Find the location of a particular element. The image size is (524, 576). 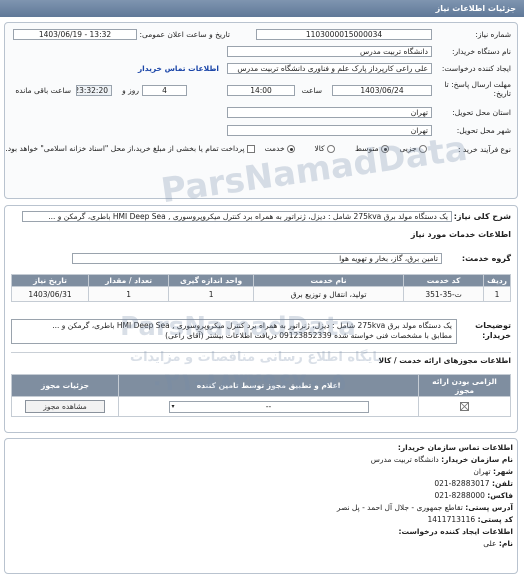

remaining-label: ساعت باقی مانده is located at coordinates (43, 90).